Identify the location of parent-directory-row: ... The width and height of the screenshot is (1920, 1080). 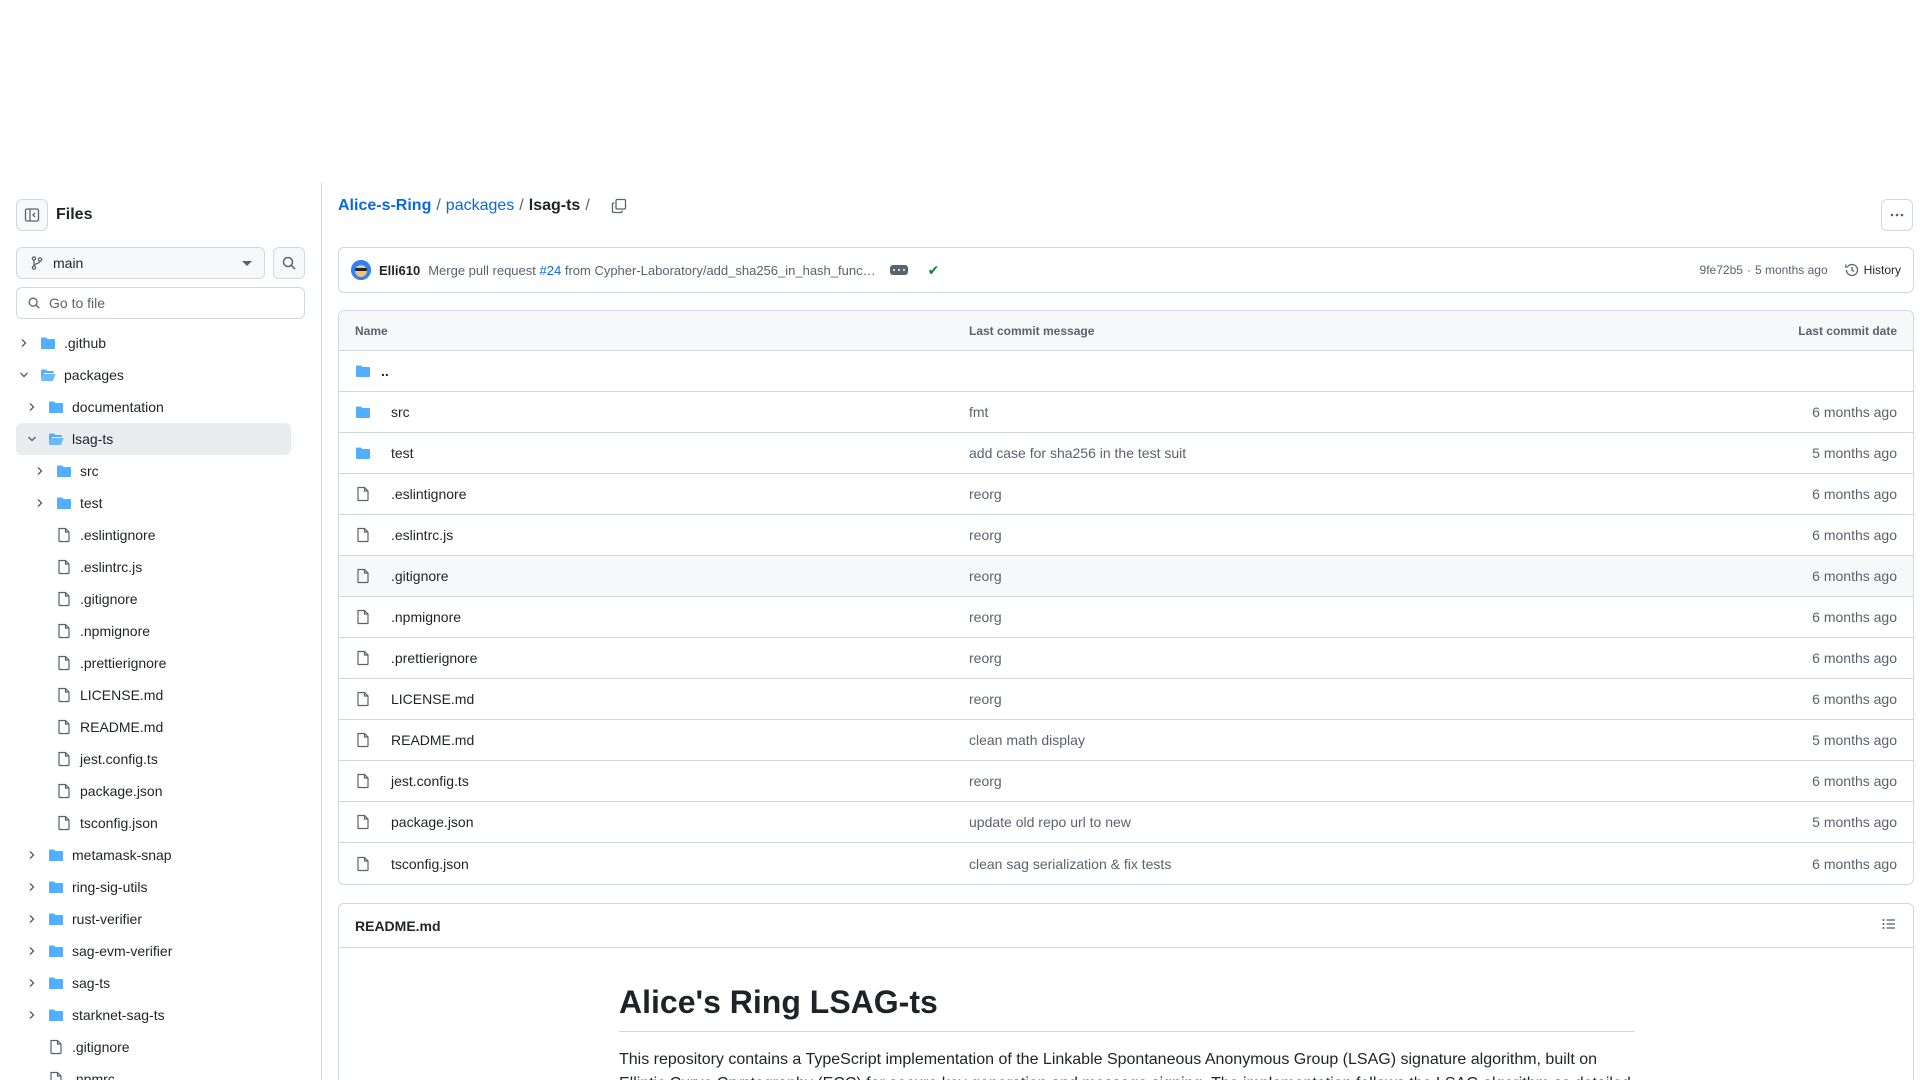
(1126, 371).